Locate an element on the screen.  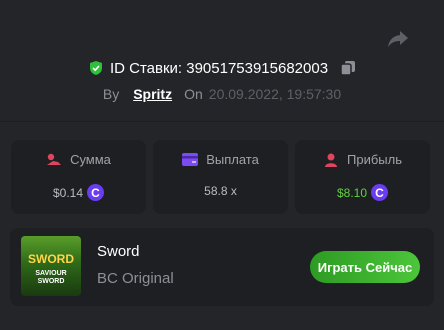
bet-id: ID Ставки: 39051753915682003 is located at coordinates (219, 68).